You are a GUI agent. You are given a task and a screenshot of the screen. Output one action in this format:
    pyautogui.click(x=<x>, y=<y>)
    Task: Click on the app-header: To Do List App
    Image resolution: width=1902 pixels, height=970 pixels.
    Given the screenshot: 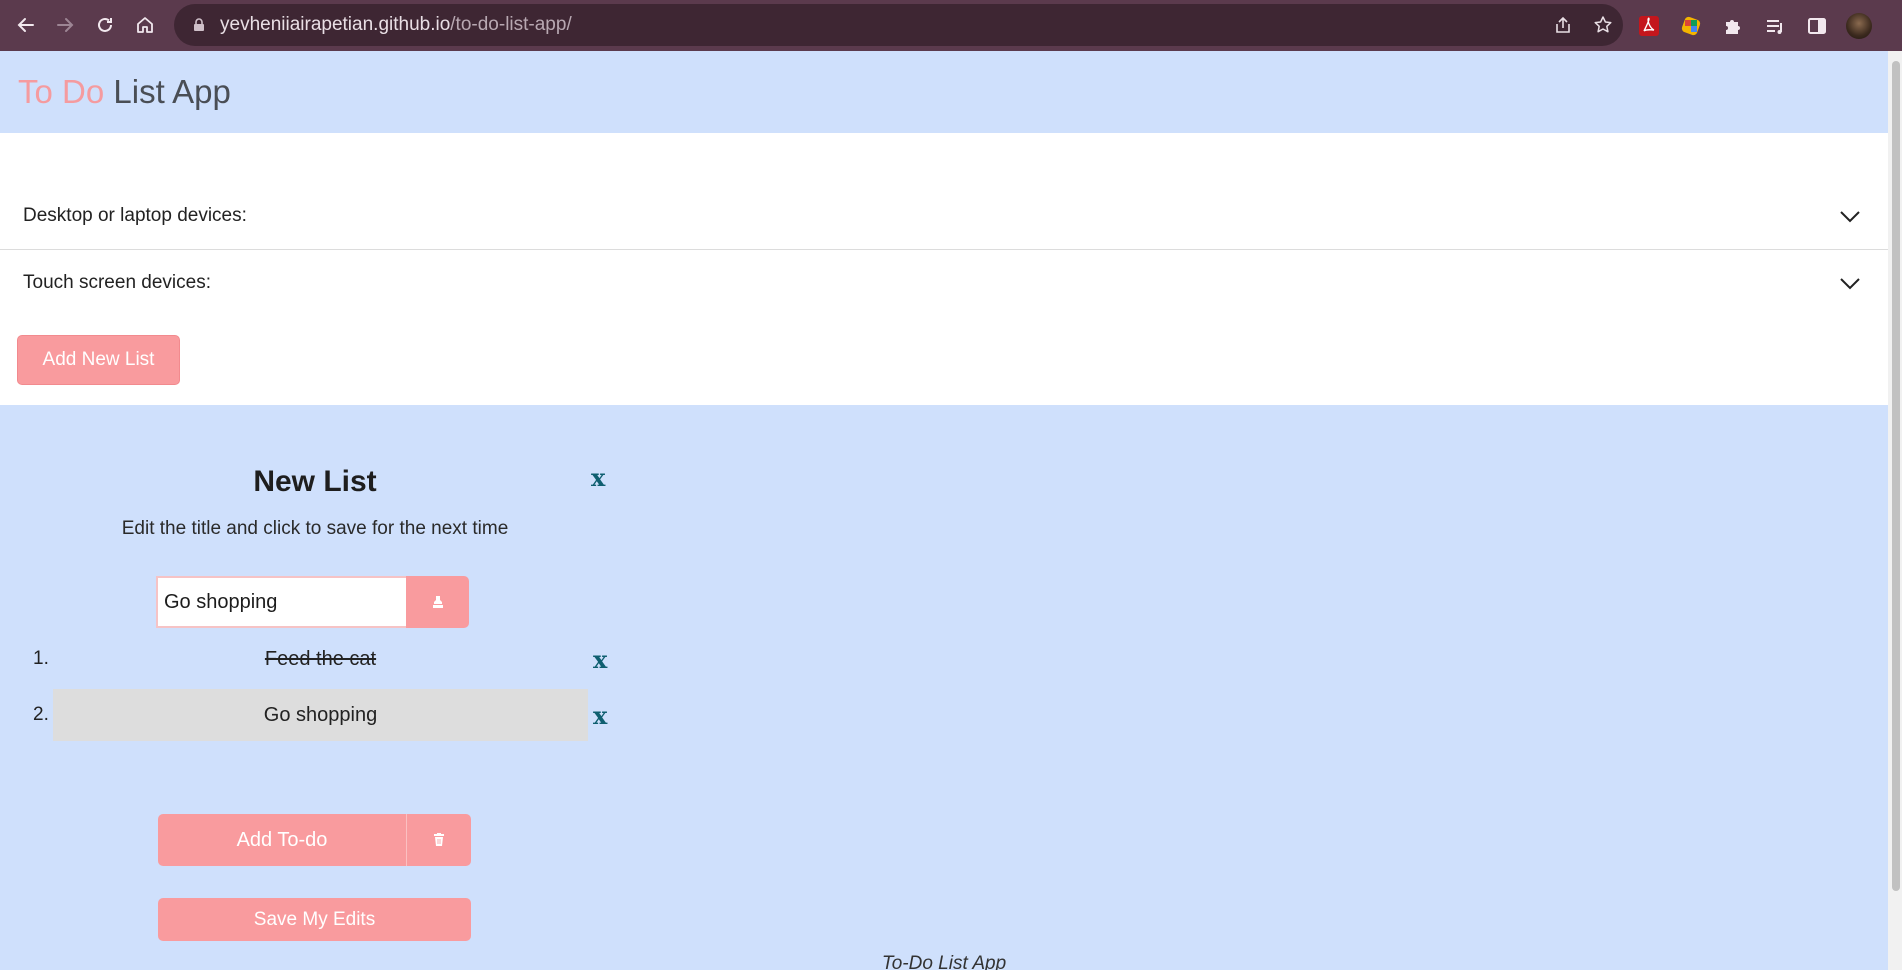 What is the action you would take?
    pyautogui.click(x=944, y=92)
    